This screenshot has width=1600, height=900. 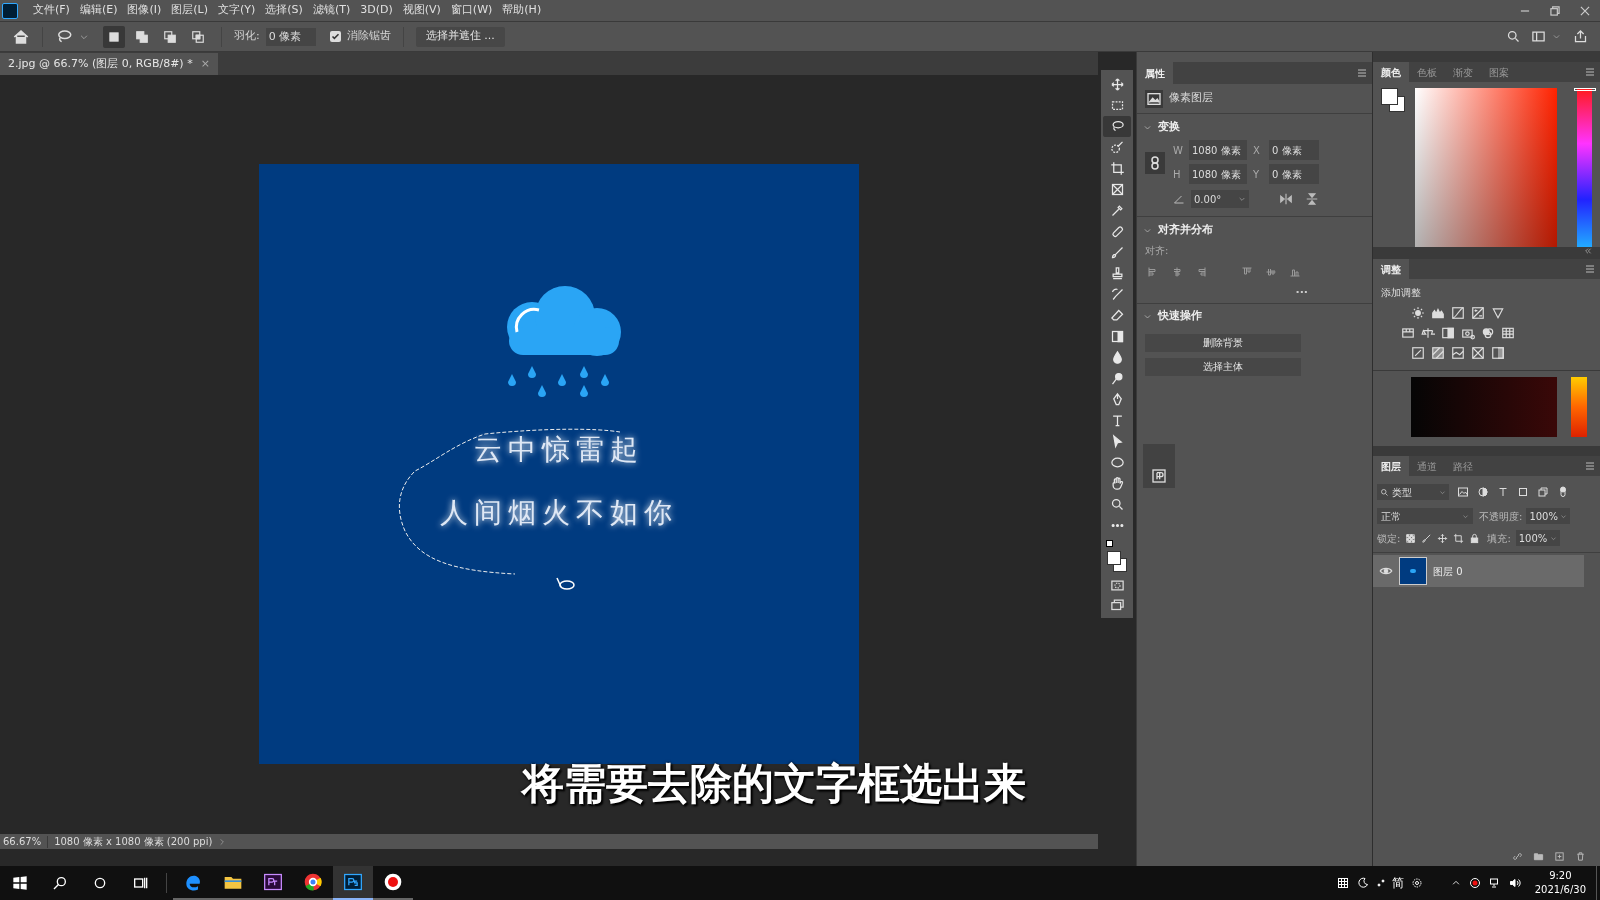 What do you see at coordinates (21, 36) in the screenshot?
I see `home-icon` at bounding box center [21, 36].